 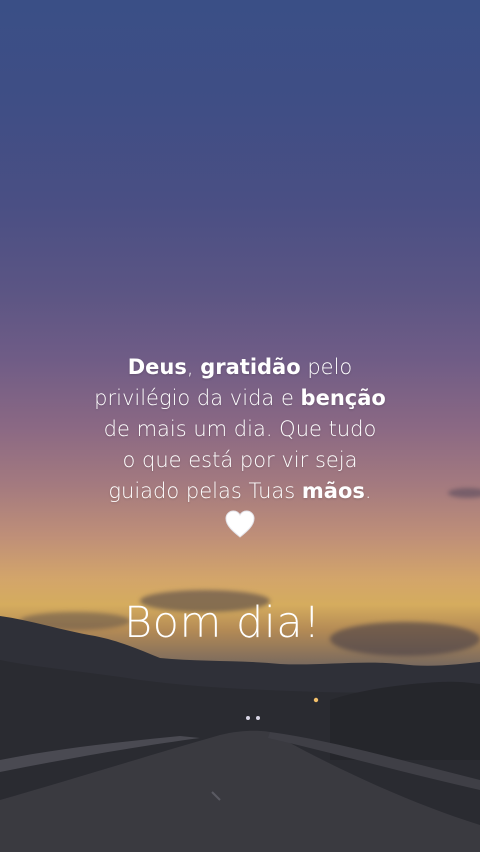 I want to click on text-segment: ., so click(x=368, y=491).